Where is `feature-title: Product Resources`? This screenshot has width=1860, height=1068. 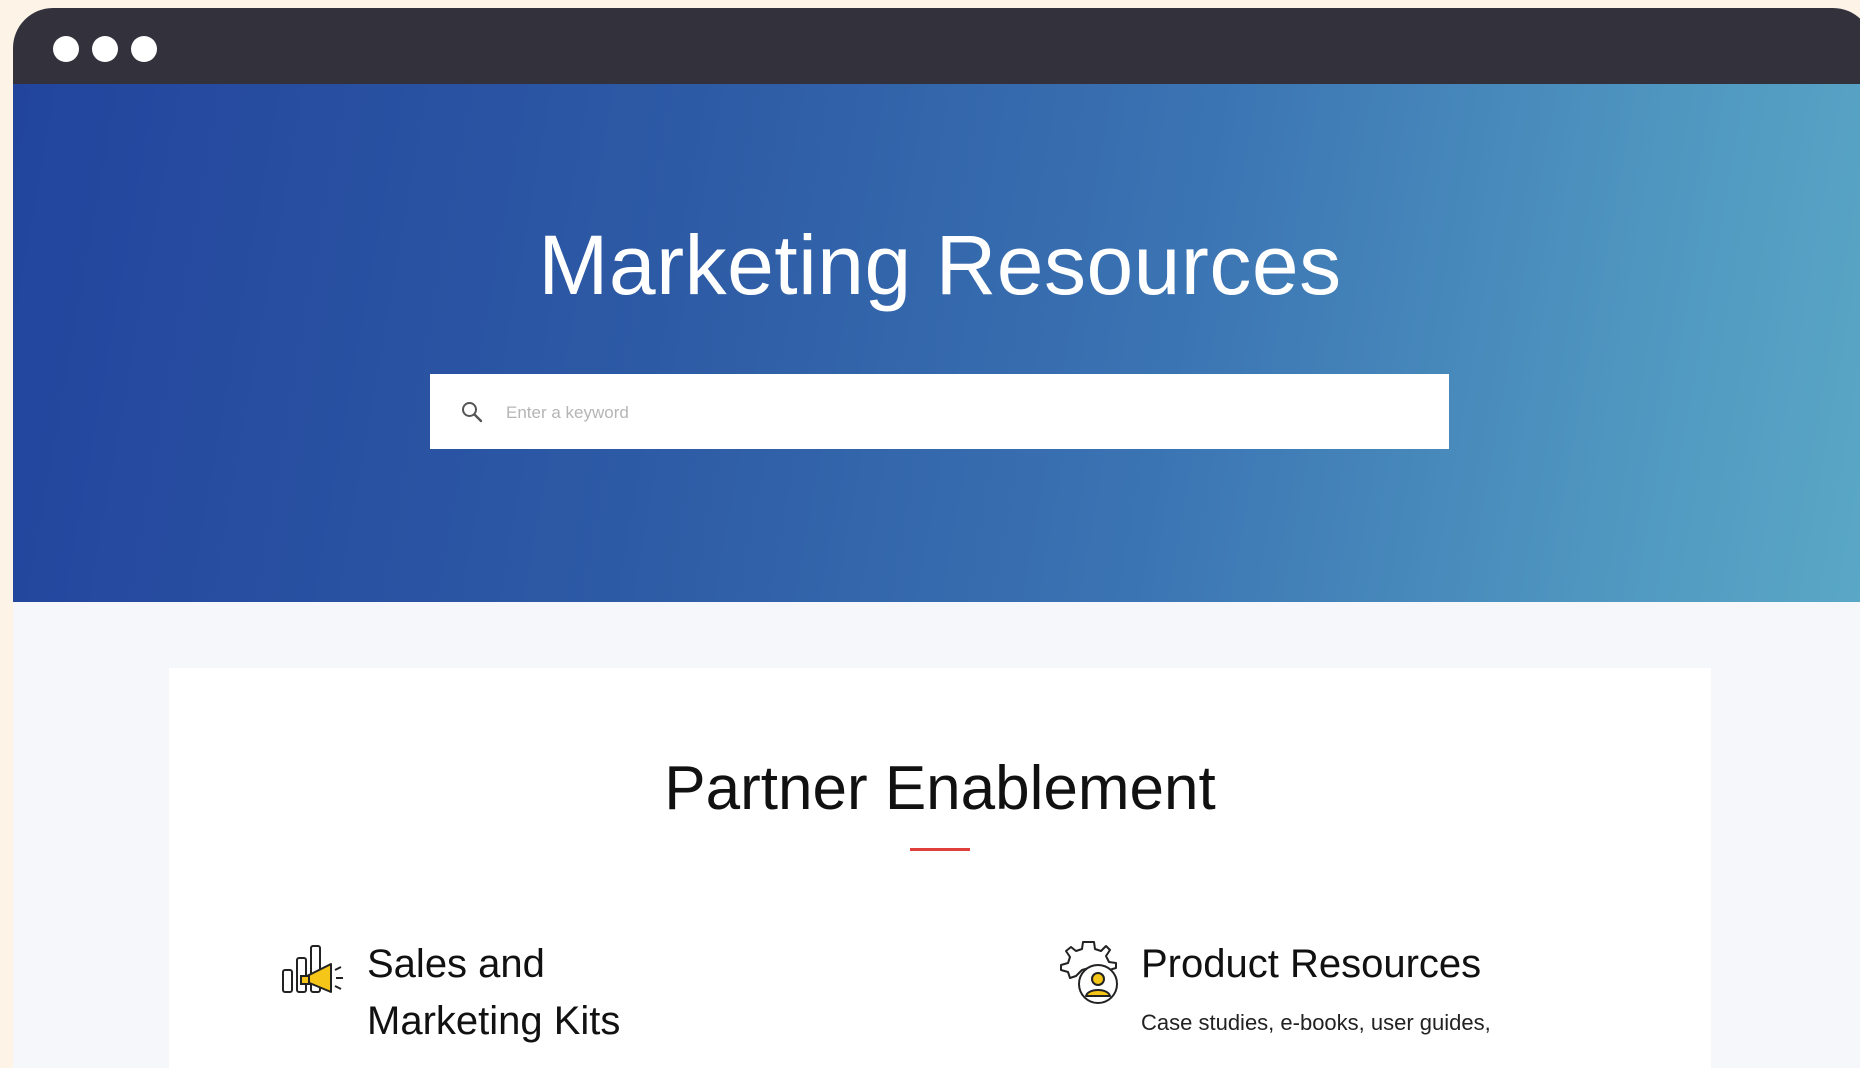 feature-title: Product Resources is located at coordinates (1311, 964).